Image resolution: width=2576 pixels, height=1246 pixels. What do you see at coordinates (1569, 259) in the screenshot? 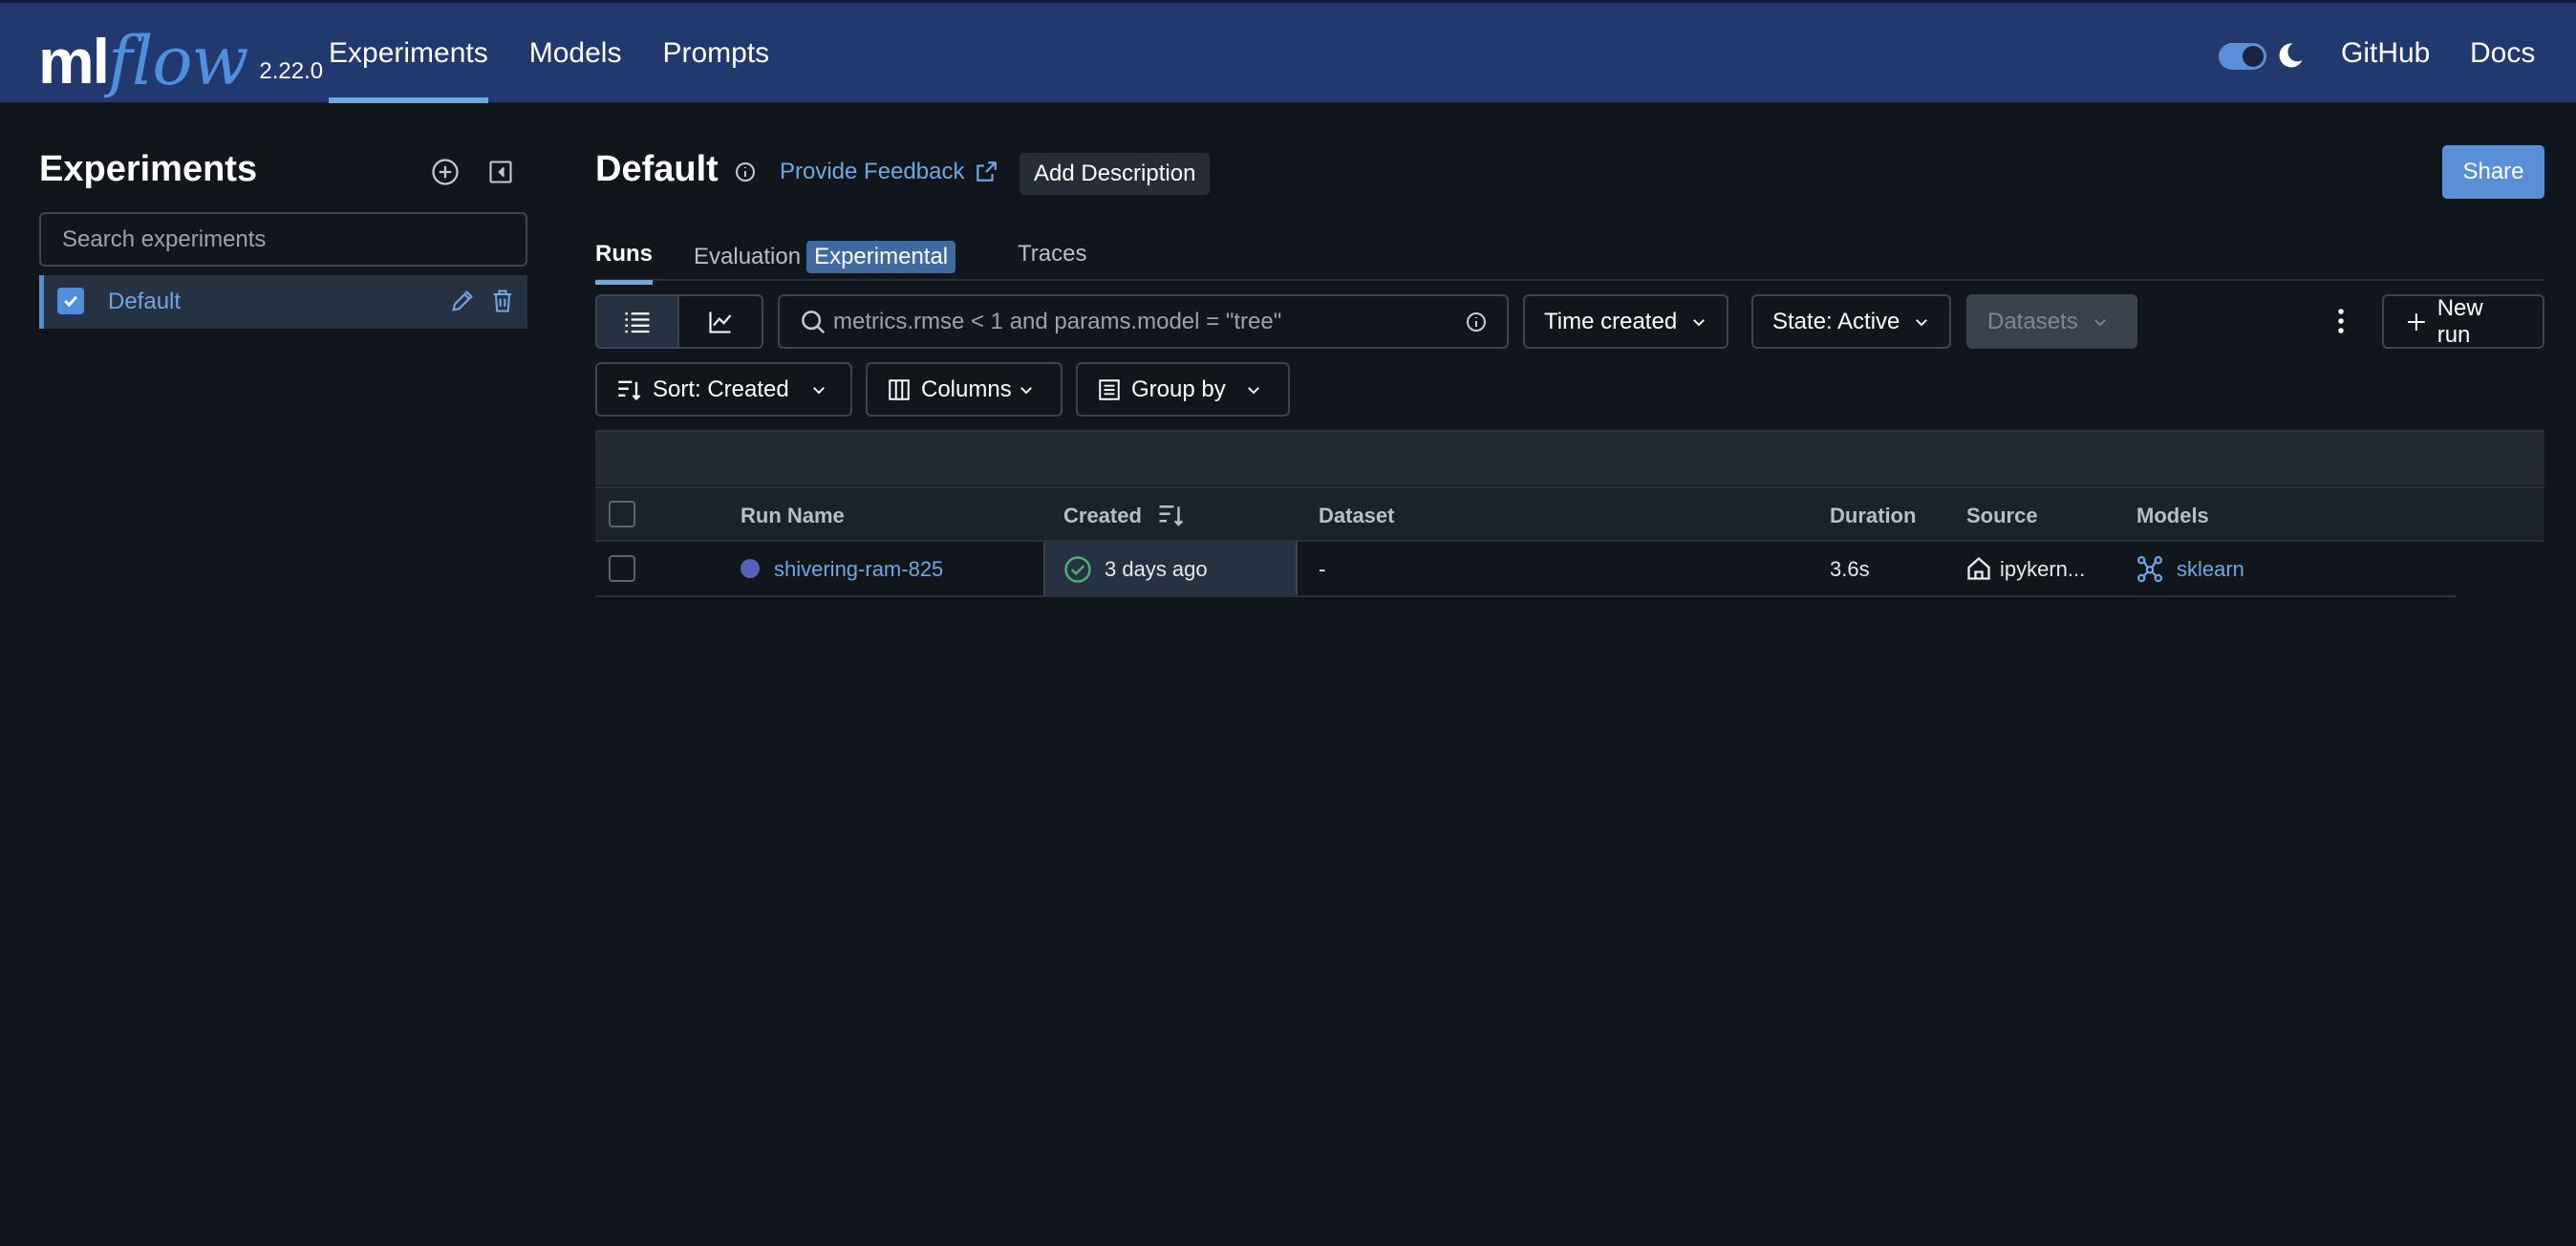
I see `experiment-tabs: Runs Evaluation Experimental Traces` at bounding box center [1569, 259].